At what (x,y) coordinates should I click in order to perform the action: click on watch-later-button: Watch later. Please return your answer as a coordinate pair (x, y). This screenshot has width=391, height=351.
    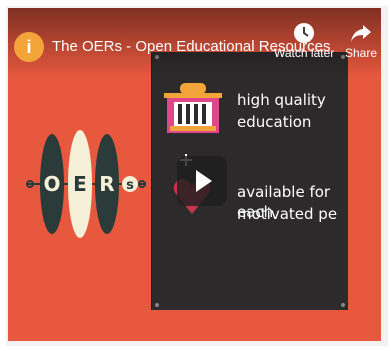
    Looking at the image, I should click on (304, 41).